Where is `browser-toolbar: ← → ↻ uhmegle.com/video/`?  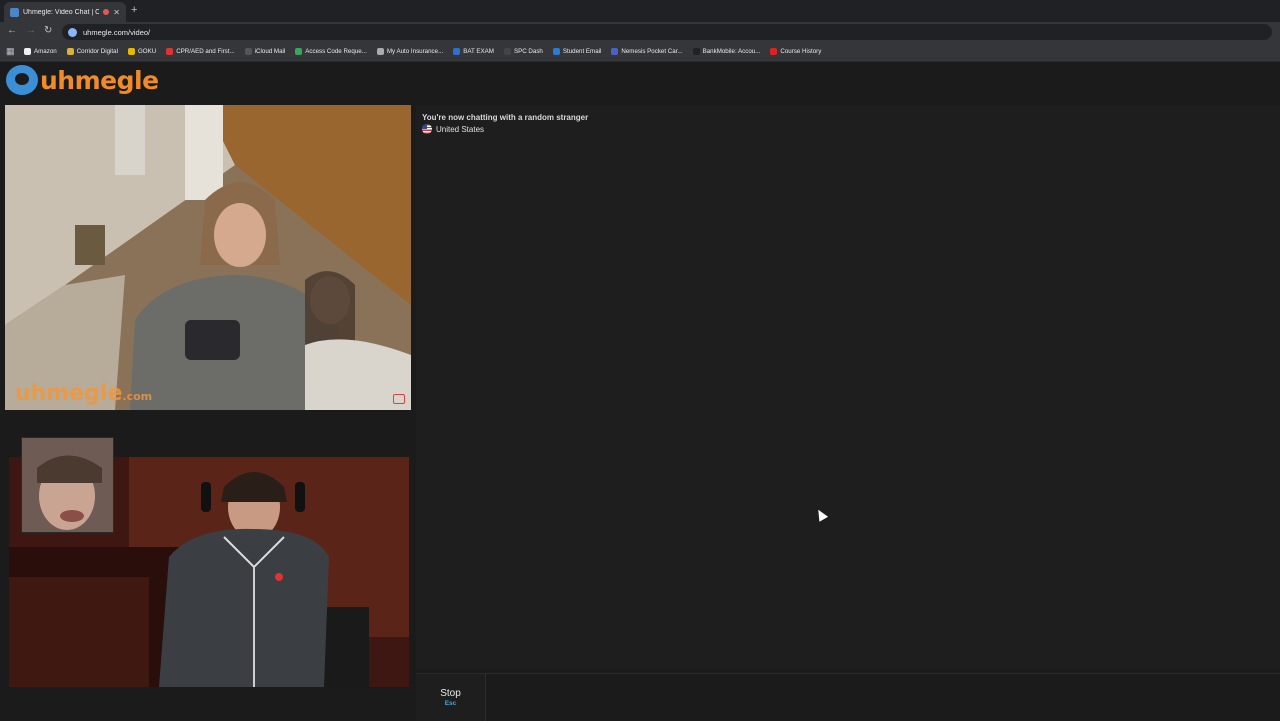 browser-toolbar: ← → ↻ uhmegle.com/video/ is located at coordinates (640, 32).